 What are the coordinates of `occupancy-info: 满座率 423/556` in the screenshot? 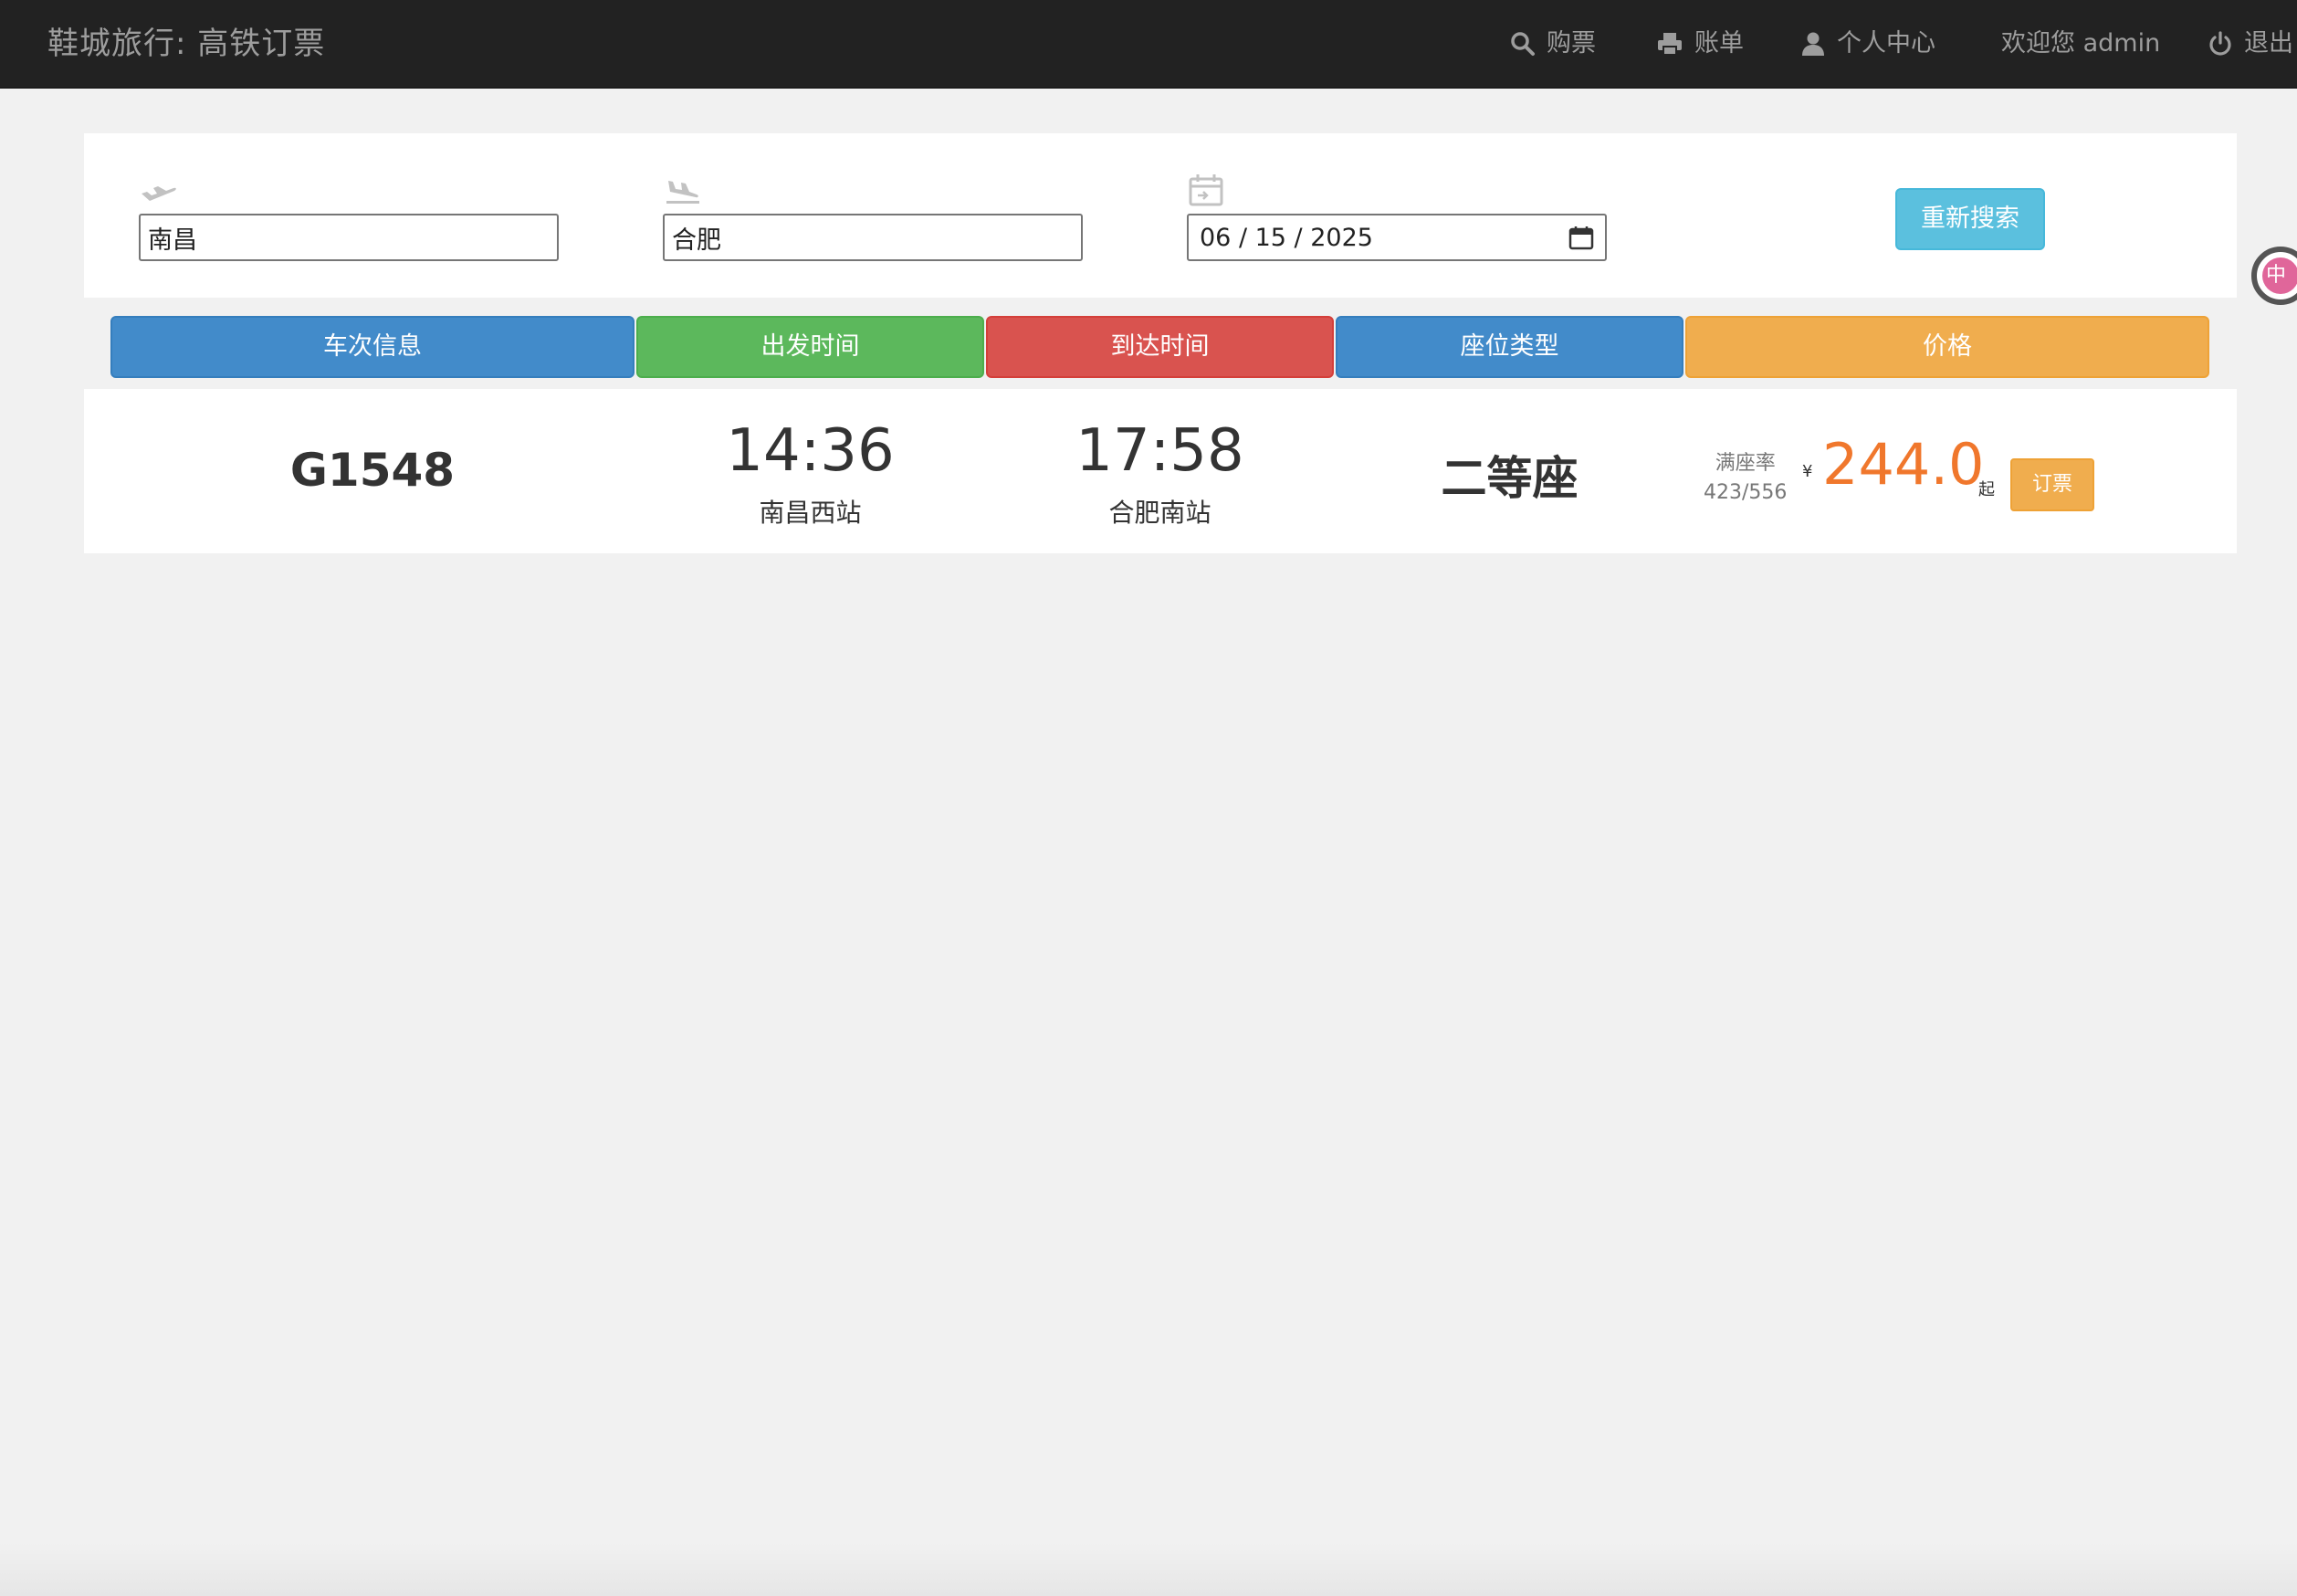 It's located at (1745, 479).